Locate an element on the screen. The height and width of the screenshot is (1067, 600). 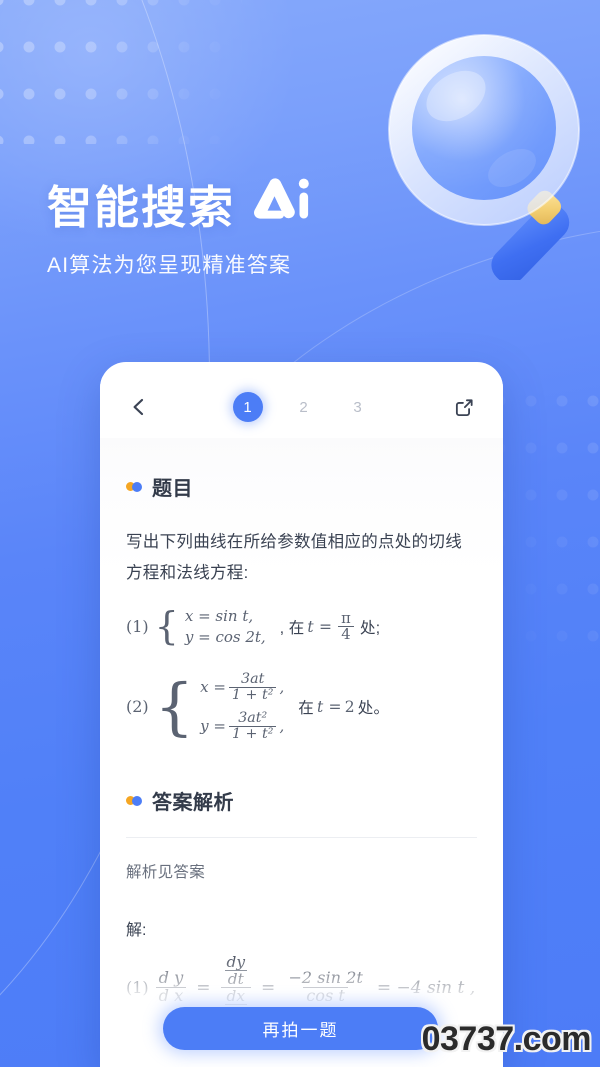
brace-icon: { is located at coordinates (166, 626).